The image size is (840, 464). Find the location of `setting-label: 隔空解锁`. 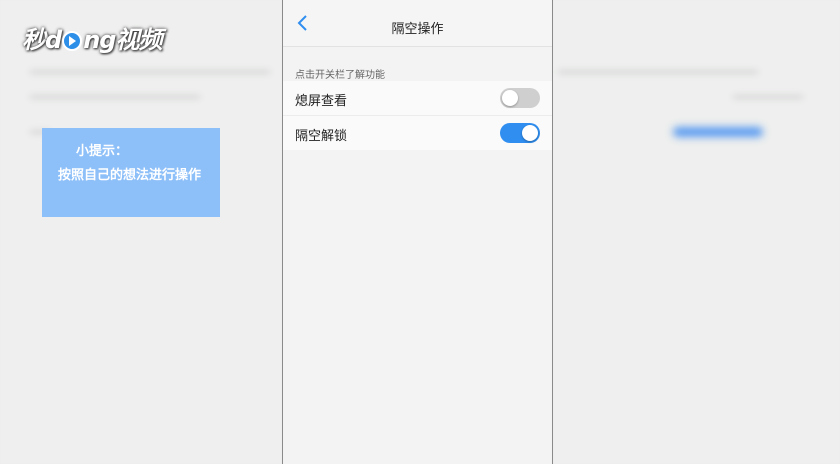

setting-label: 隔空解锁 is located at coordinates (321, 136).